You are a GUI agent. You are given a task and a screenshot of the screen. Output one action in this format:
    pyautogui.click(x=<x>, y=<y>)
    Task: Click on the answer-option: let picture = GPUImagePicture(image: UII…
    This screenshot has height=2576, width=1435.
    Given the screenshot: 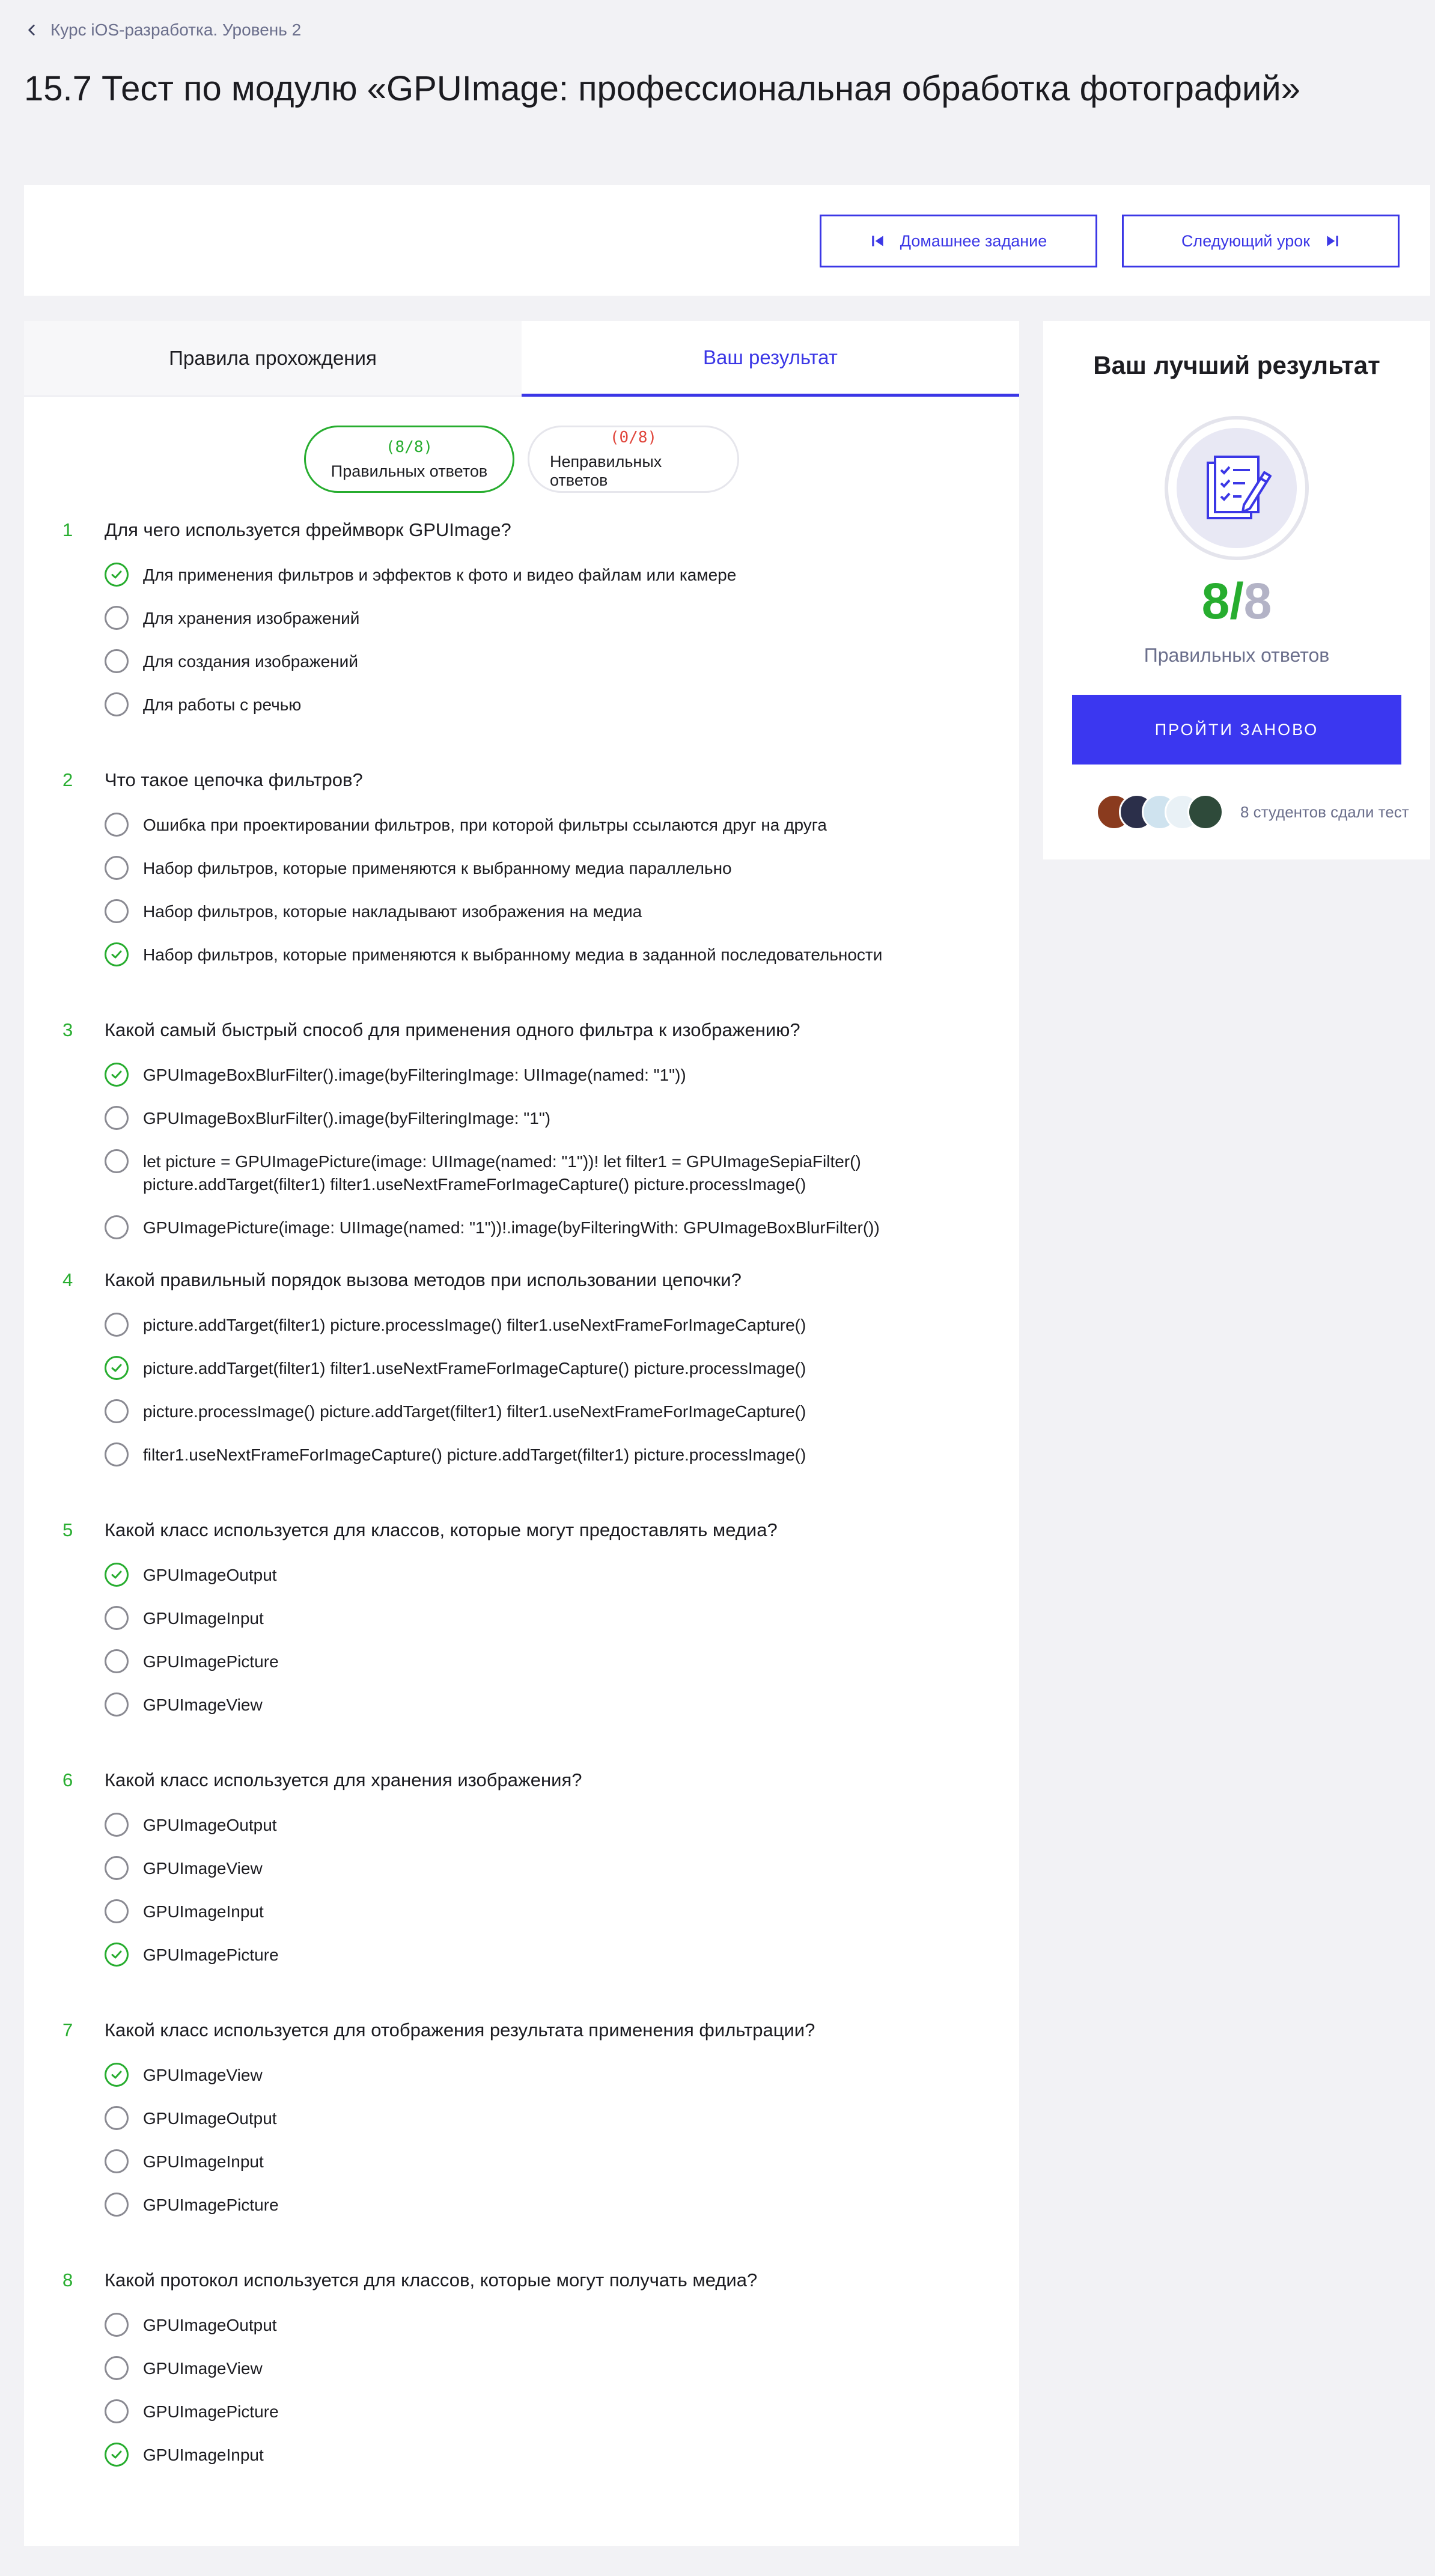 What is the action you would take?
    pyautogui.click(x=531, y=1172)
    